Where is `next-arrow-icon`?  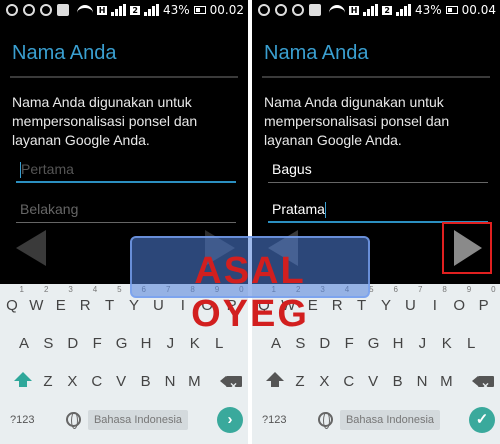 next-arrow-icon is located at coordinates (468, 248).